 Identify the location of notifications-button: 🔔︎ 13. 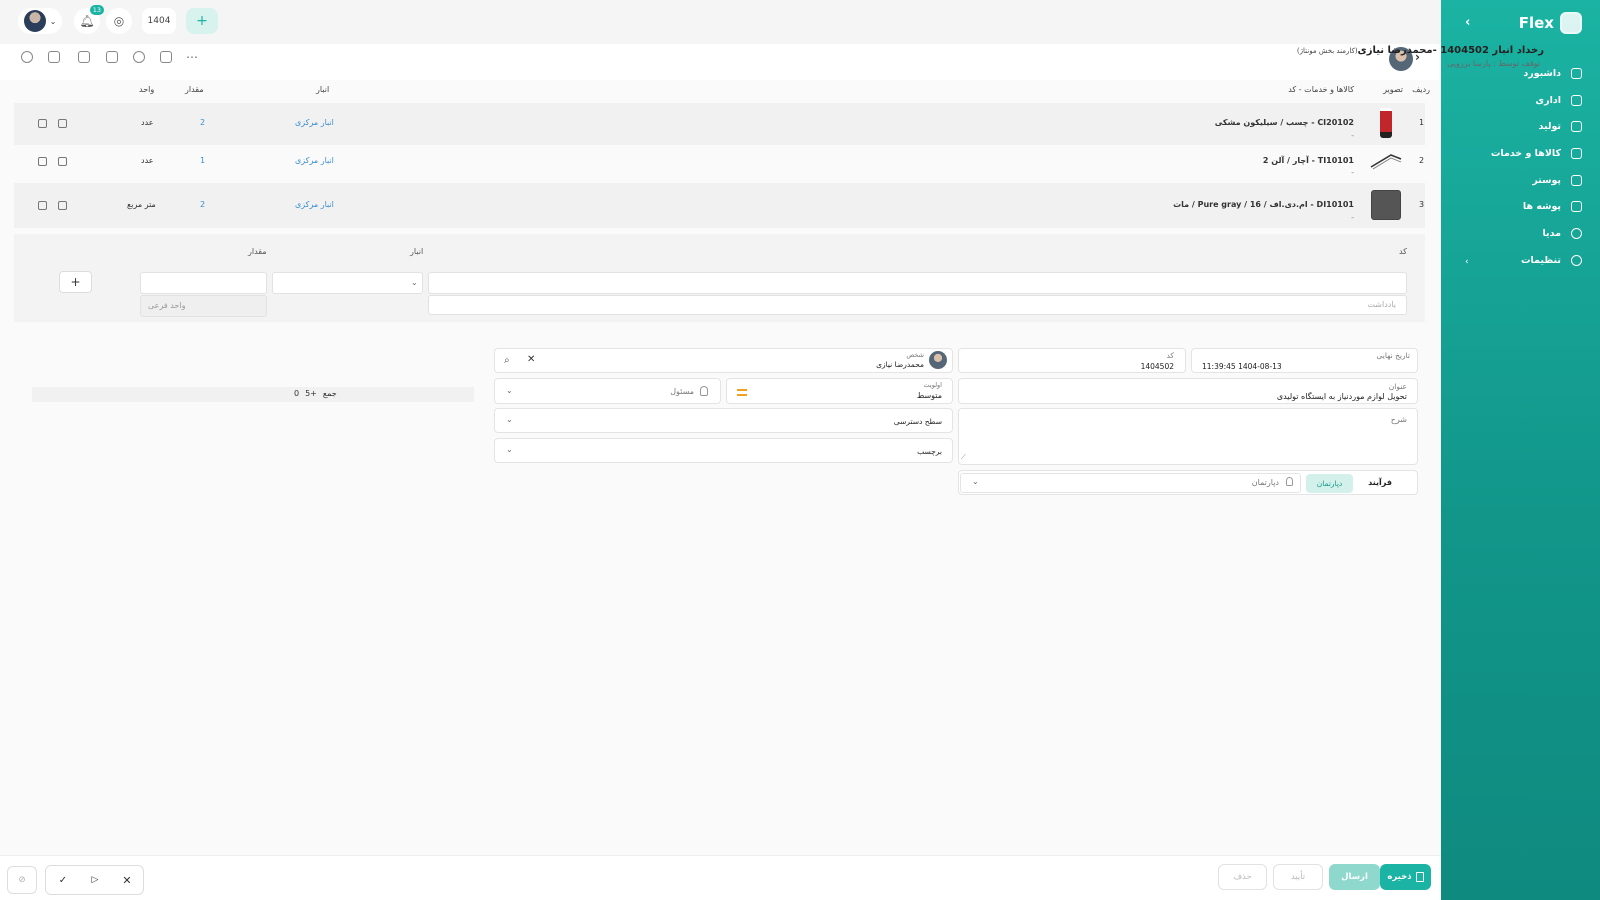
(89, 19).